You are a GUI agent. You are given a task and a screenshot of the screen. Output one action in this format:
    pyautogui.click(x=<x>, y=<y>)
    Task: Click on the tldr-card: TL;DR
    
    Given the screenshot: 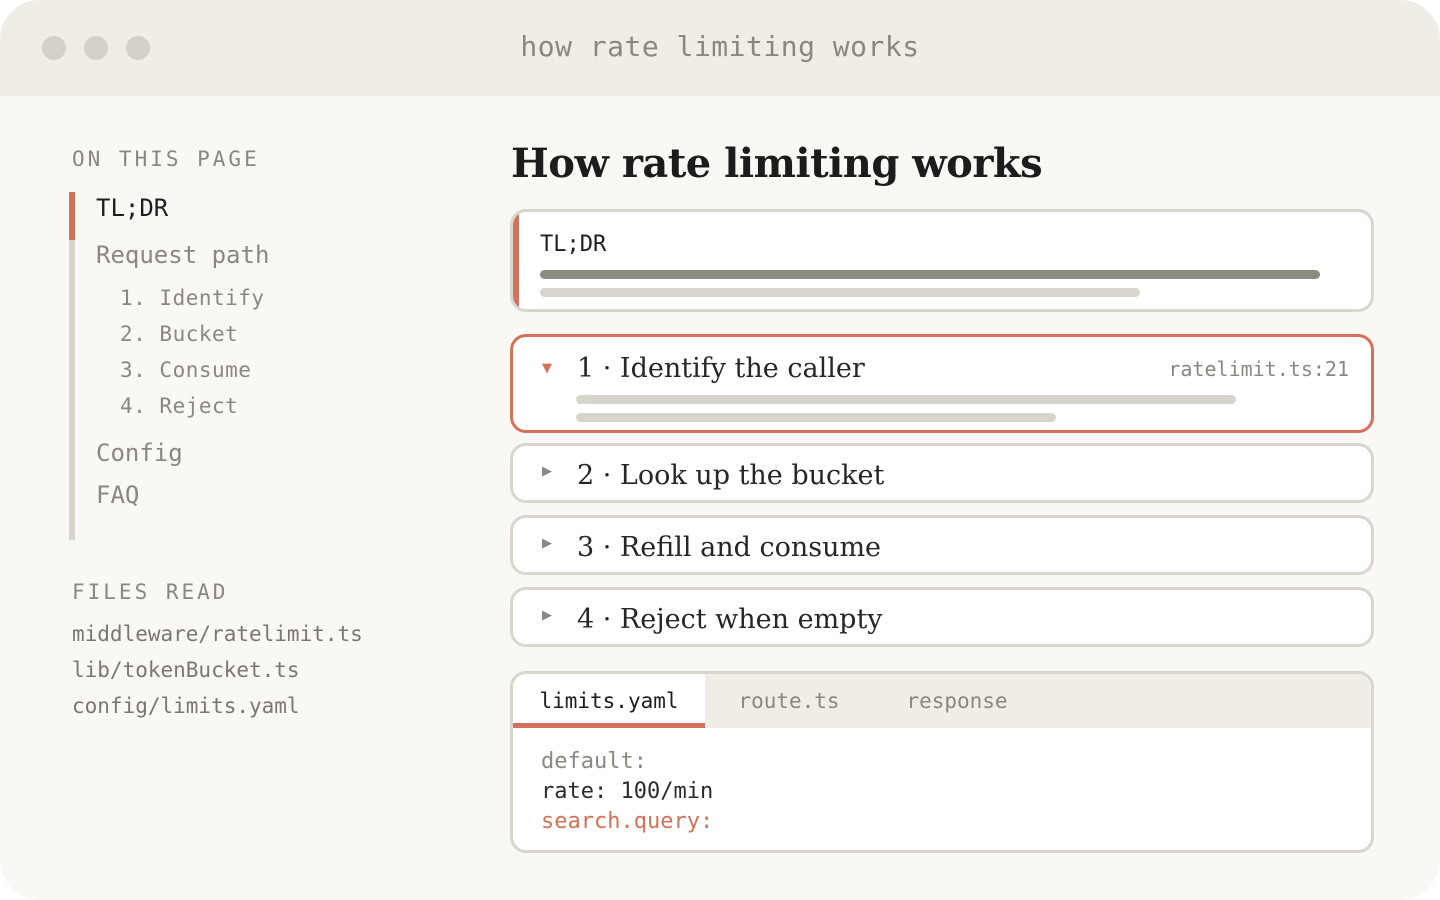 What is the action you would take?
    pyautogui.click(x=942, y=260)
    